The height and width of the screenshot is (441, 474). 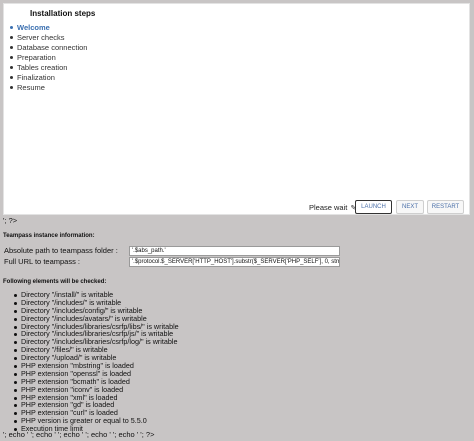 I want to click on abs-path-field: '.$abs_path.', so click(x=234, y=251).